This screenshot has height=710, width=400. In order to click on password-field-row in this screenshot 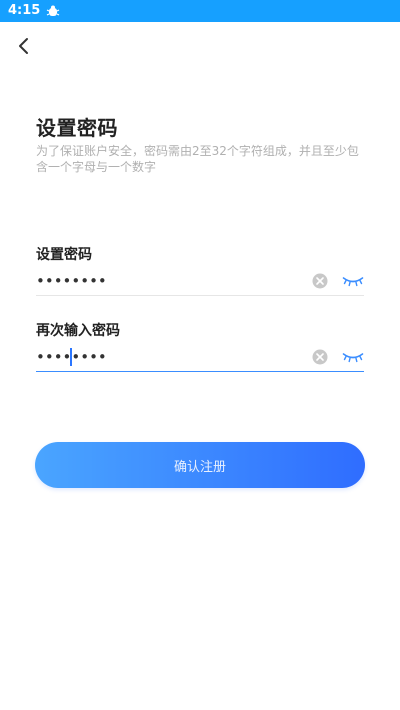, I will do `click(200, 282)`.